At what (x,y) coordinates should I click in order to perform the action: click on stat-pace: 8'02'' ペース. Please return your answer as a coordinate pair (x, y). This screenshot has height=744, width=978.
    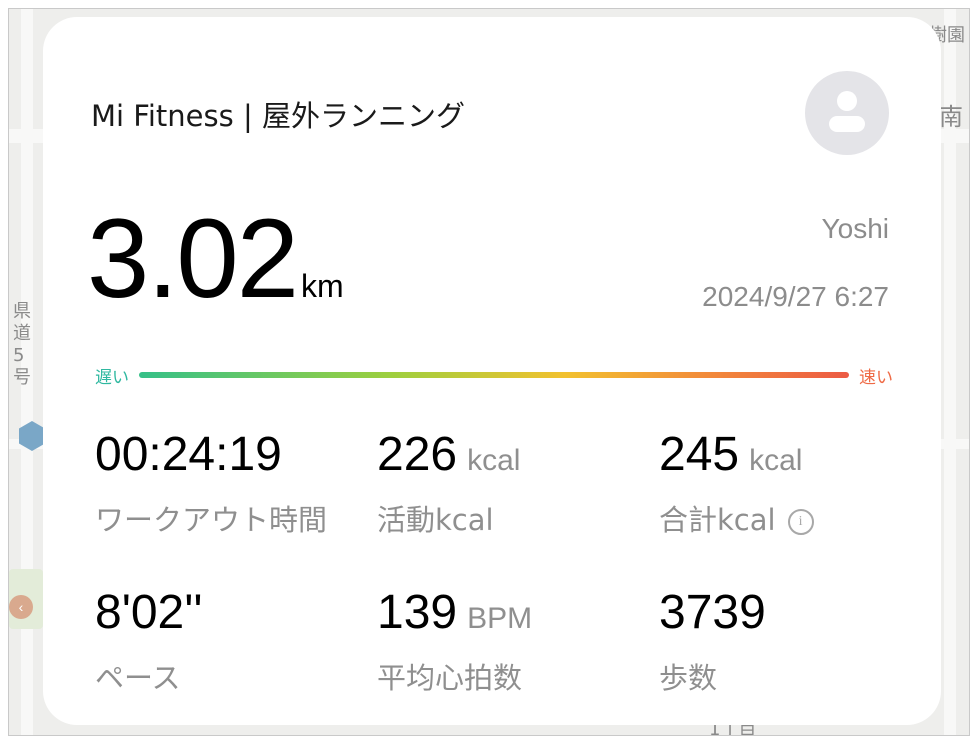
    Looking at the image, I should click on (149, 643).